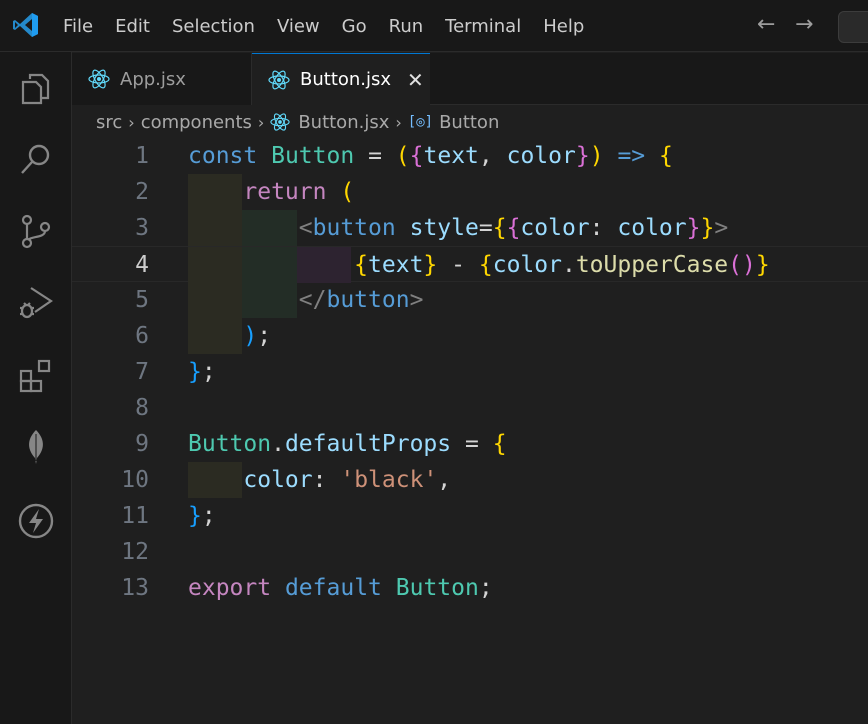 The image size is (868, 724). What do you see at coordinates (354, 26) in the screenshot?
I see `menu-go: Go` at bounding box center [354, 26].